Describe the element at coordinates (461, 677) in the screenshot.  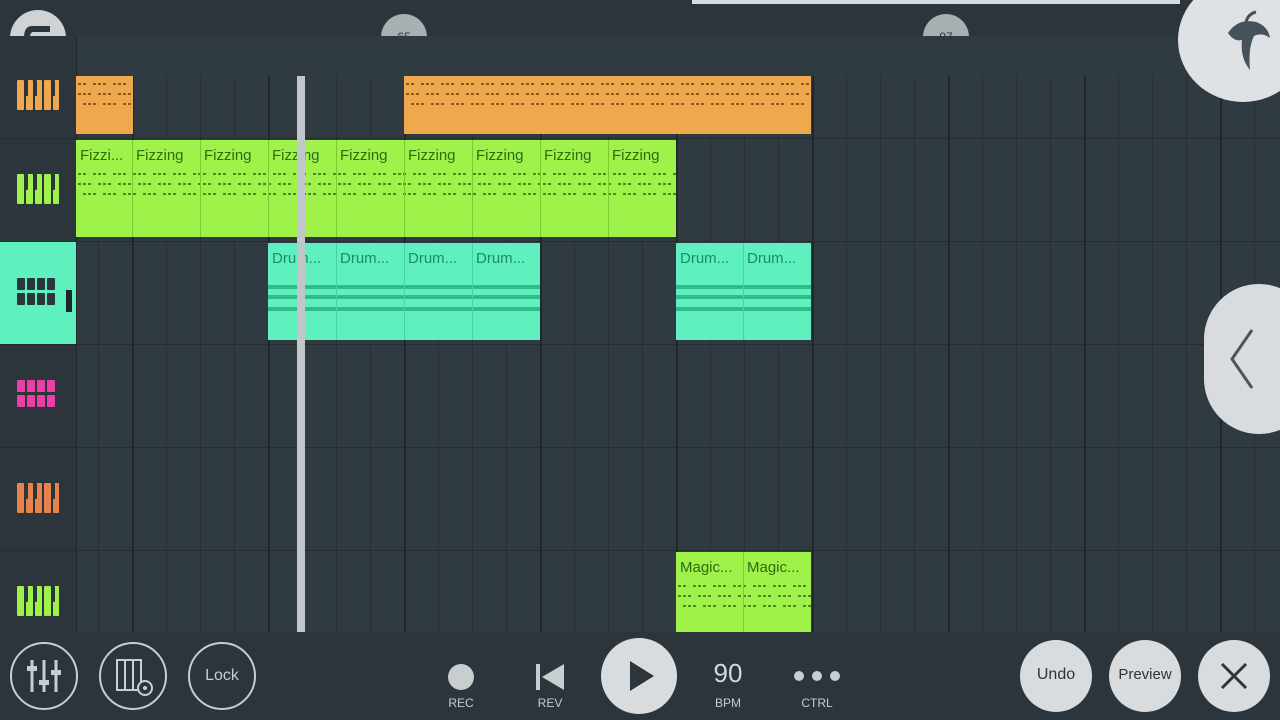
I see `record-button` at that location.